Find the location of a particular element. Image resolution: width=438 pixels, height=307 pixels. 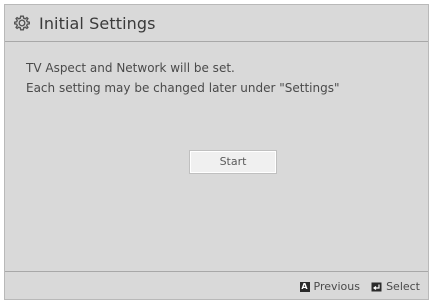

start-button: Start is located at coordinates (233, 162).